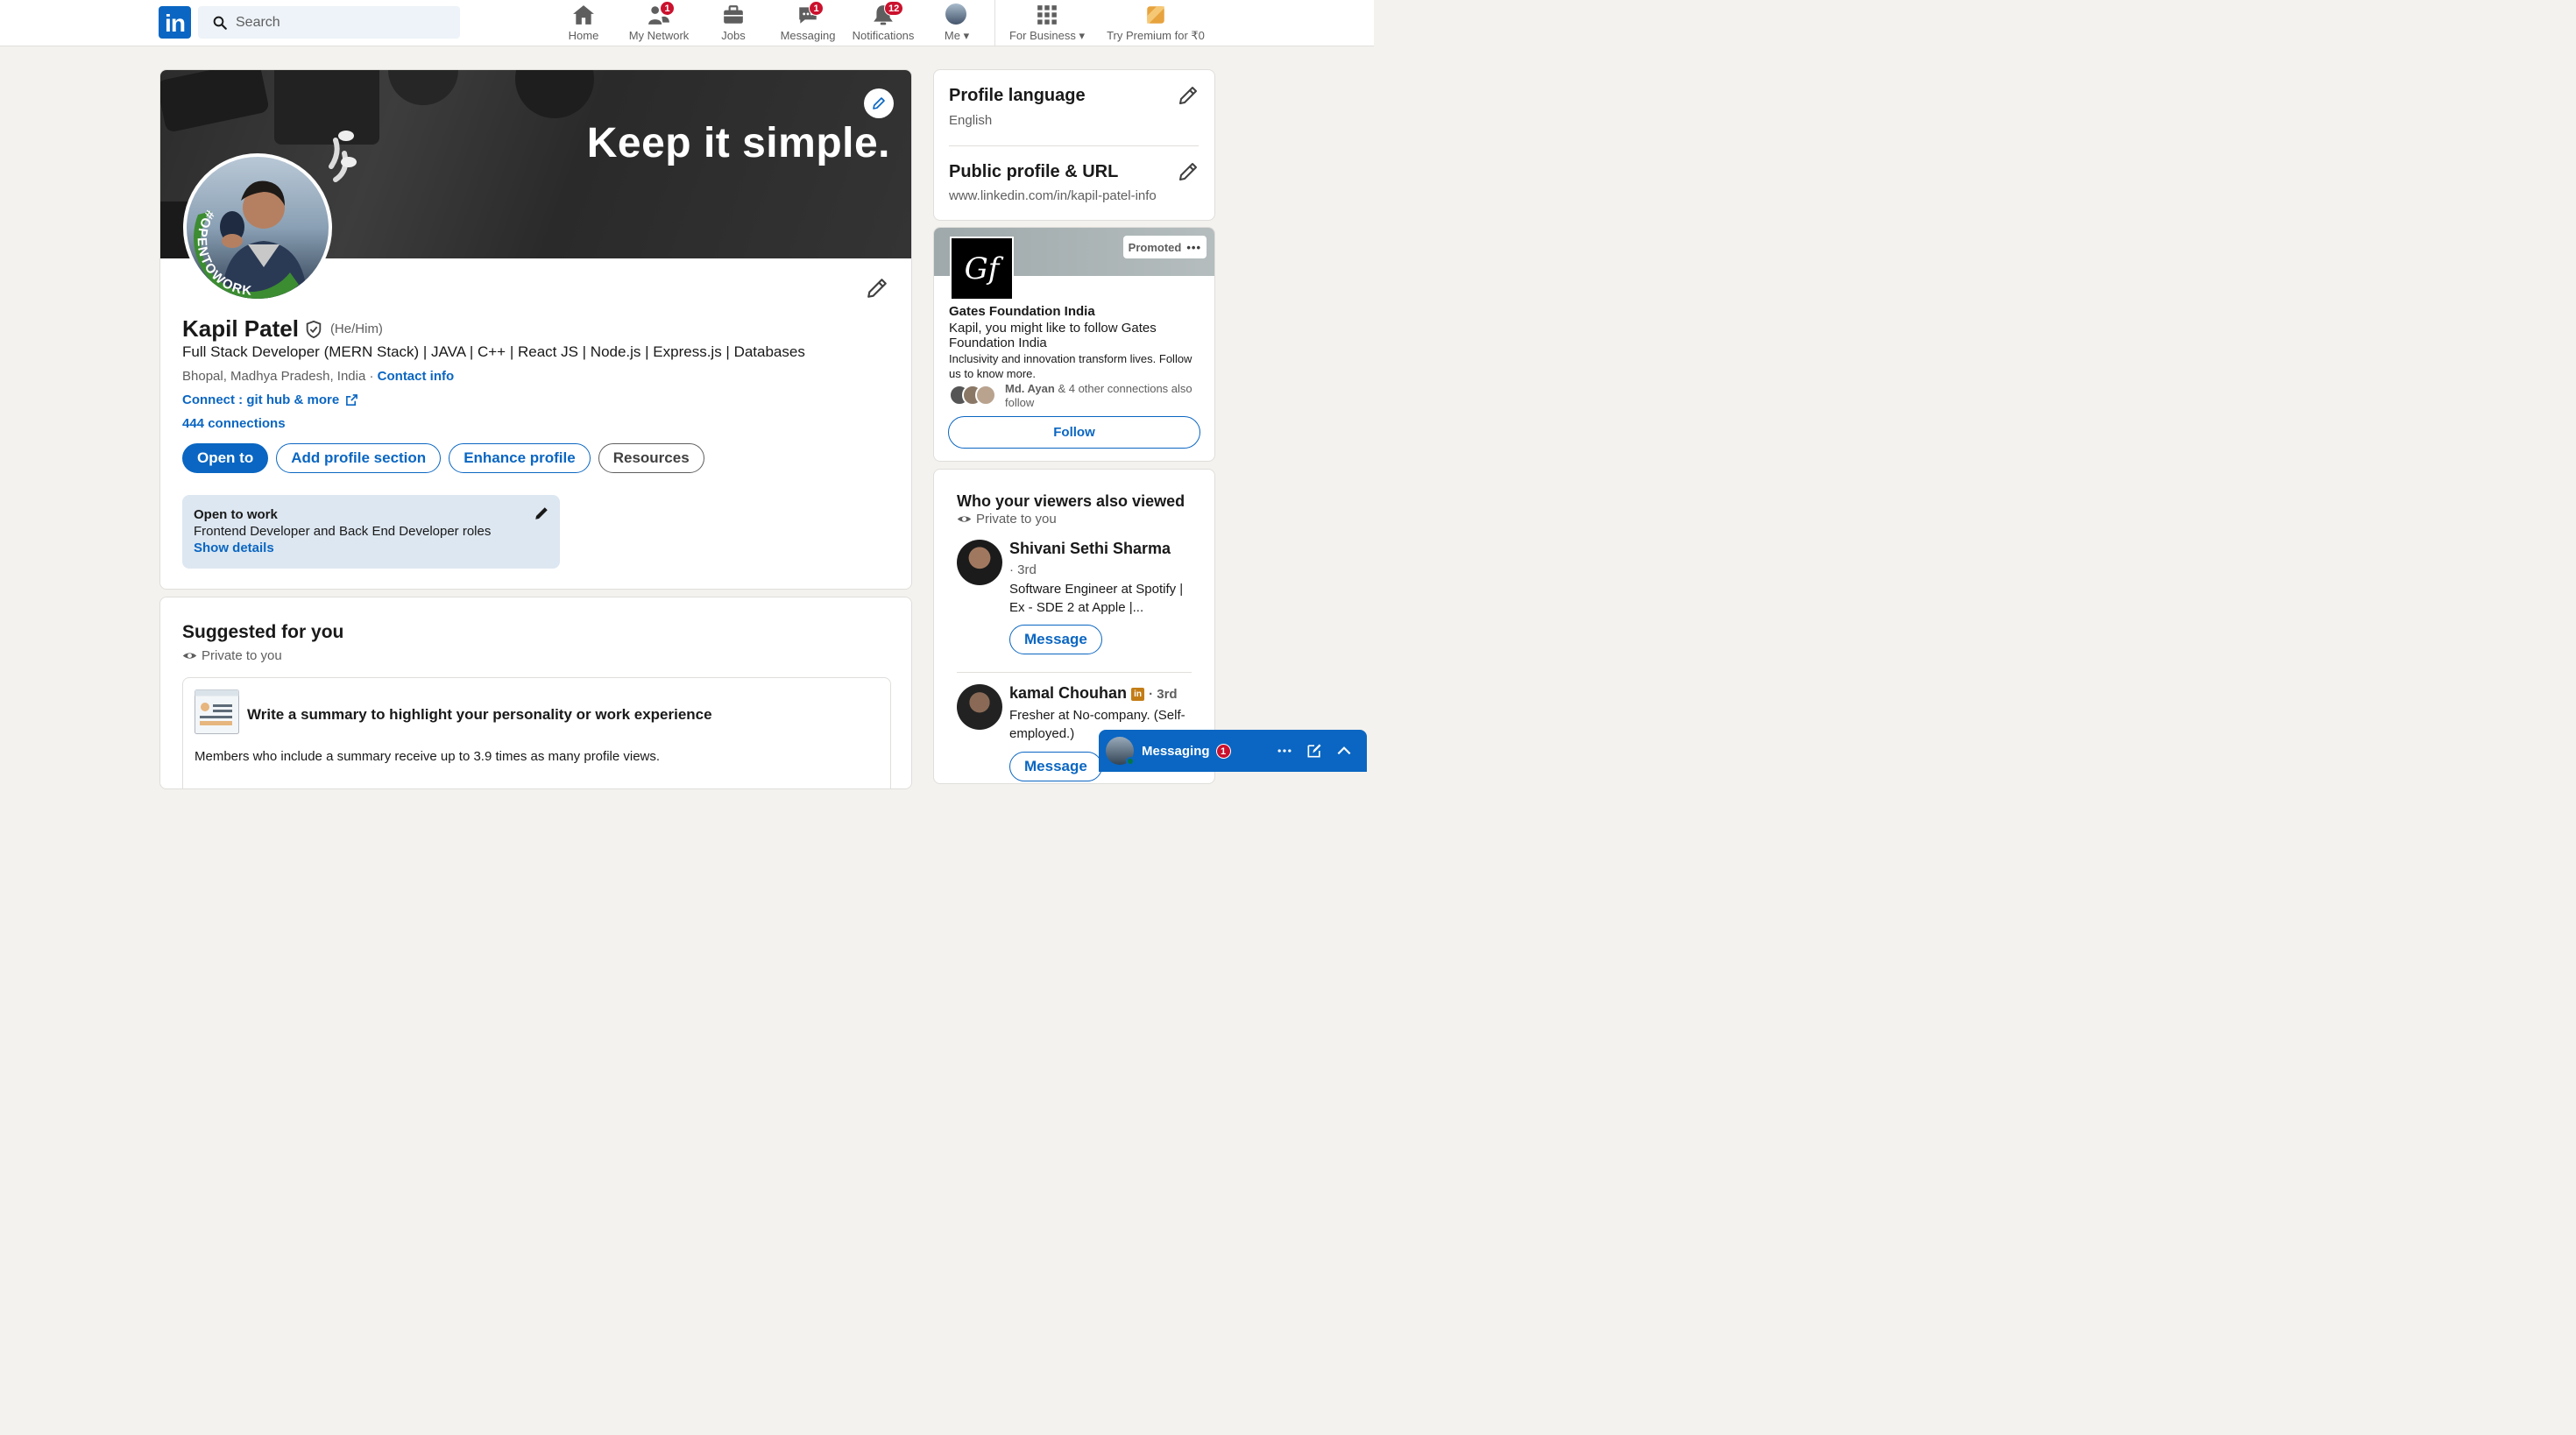 This screenshot has width=2576, height=1435. I want to click on nav-try-premium: Try Premium for ₹0, so click(1155, 24).